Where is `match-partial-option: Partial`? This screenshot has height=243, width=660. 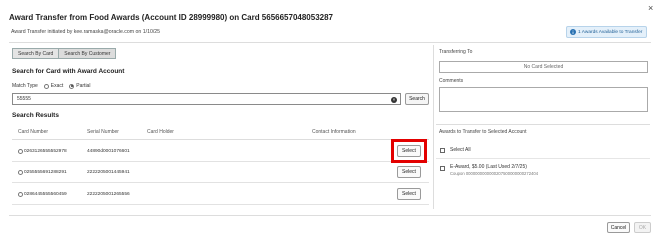 match-partial-option: Partial is located at coordinates (79, 86).